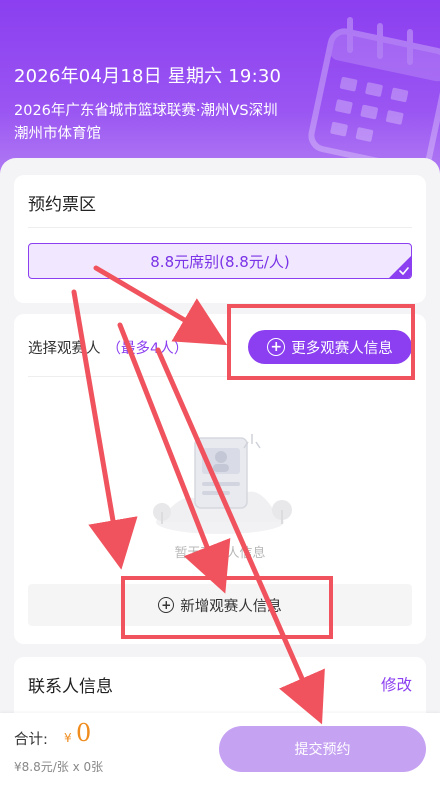  Describe the element at coordinates (68, 738) in the screenshot. I see `currency-symbol: ¥` at that location.